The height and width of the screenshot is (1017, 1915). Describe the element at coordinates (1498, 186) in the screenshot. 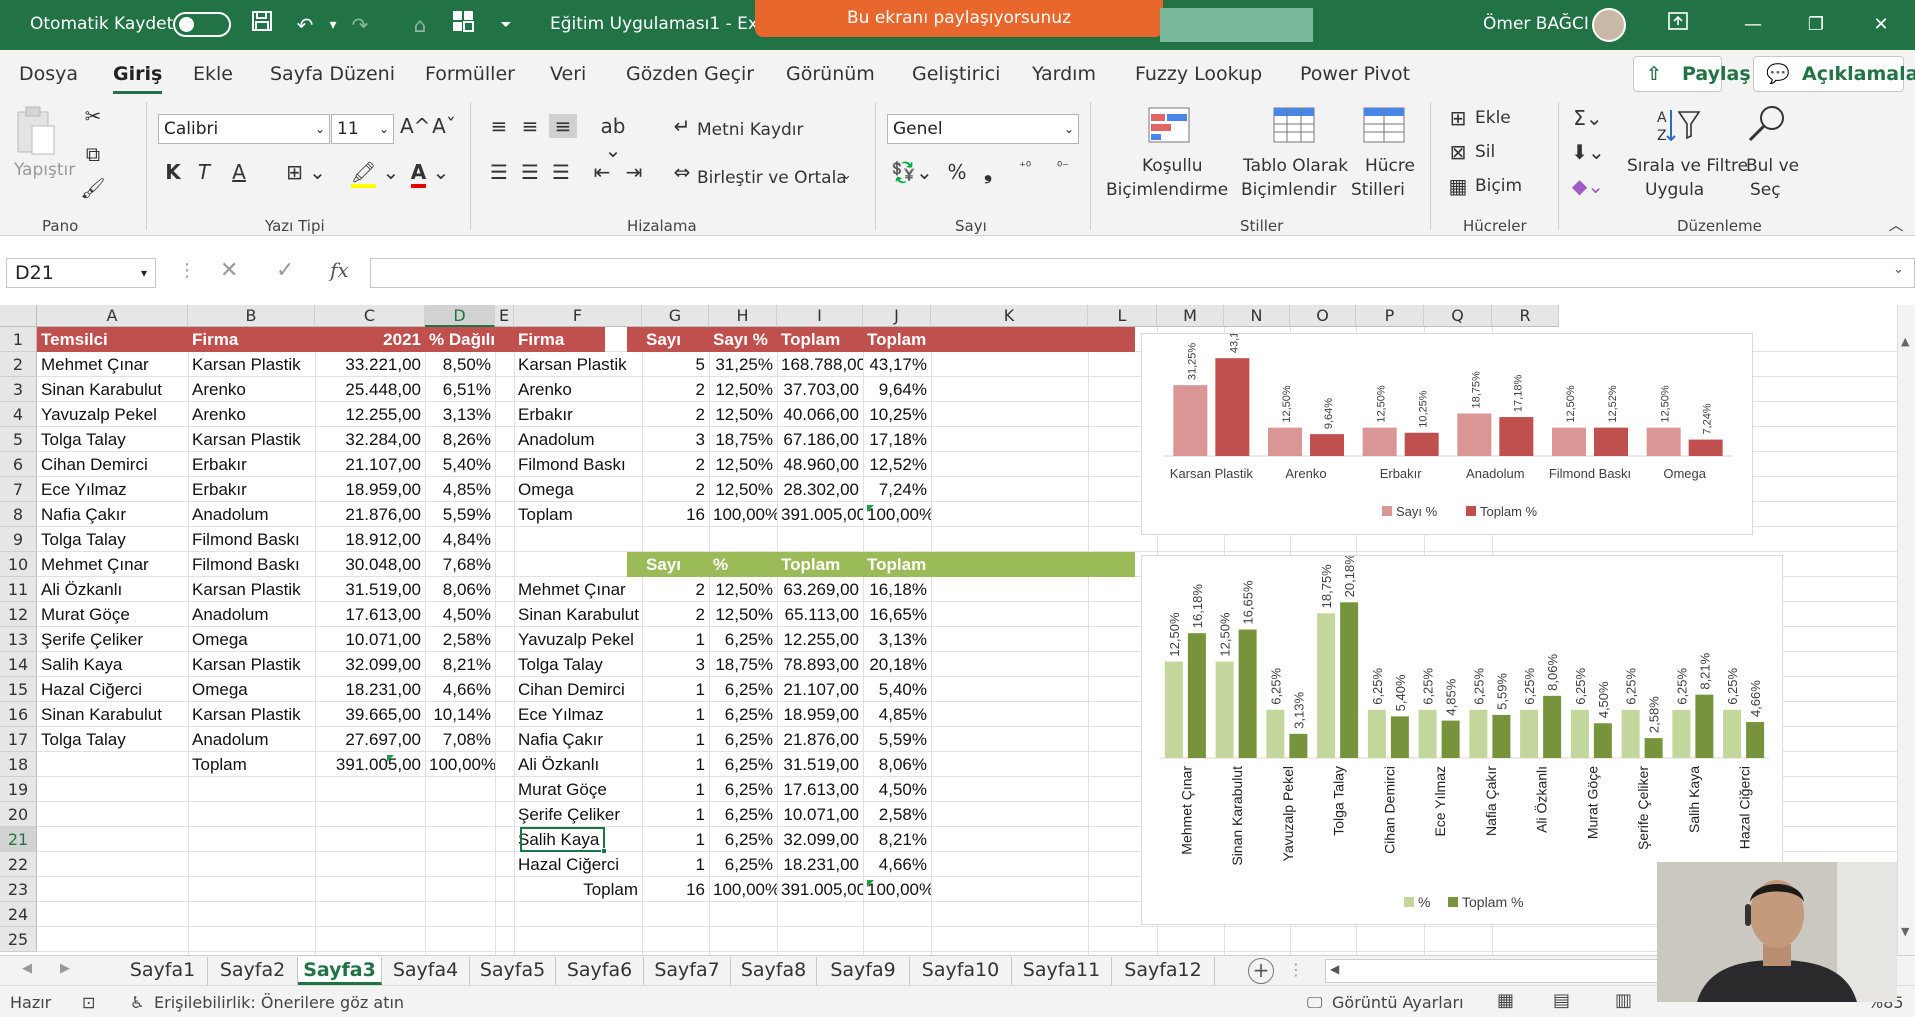

I see `format-cells-button: Biçim` at that location.